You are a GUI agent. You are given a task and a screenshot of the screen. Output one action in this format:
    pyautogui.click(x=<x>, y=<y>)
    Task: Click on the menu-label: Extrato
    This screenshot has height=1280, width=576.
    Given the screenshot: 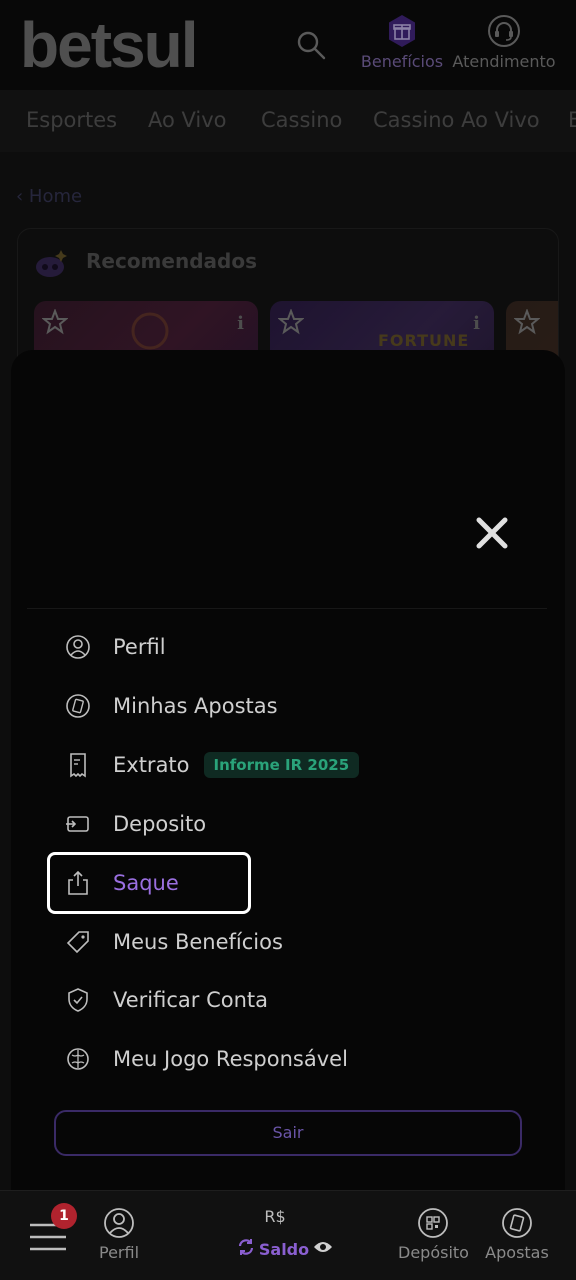 What is the action you would take?
    pyautogui.click(x=151, y=765)
    